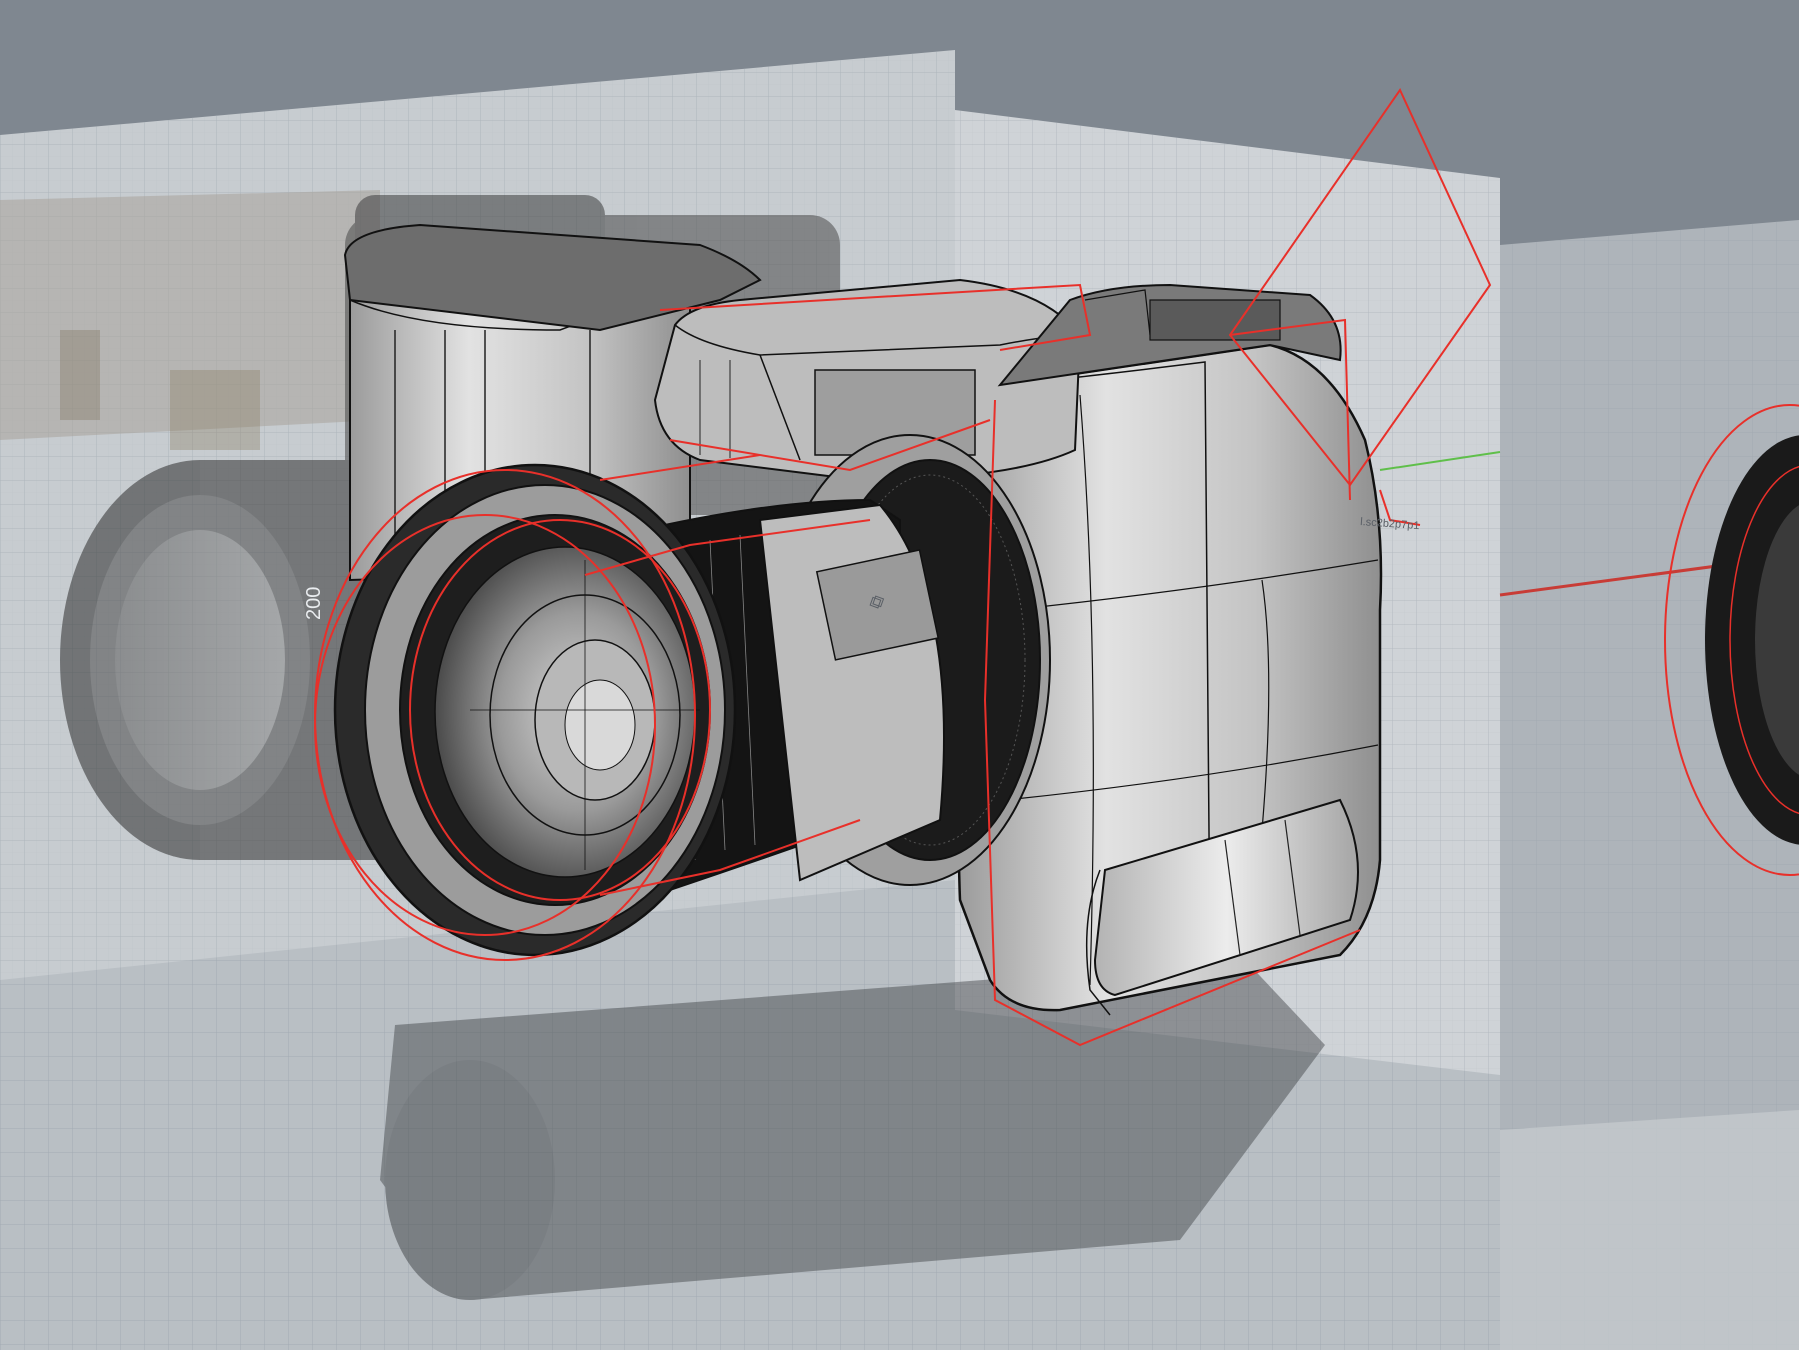 This screenshot has width=1799, height=1350. I want to click on secondary-view-plane, so click(1649, 785).